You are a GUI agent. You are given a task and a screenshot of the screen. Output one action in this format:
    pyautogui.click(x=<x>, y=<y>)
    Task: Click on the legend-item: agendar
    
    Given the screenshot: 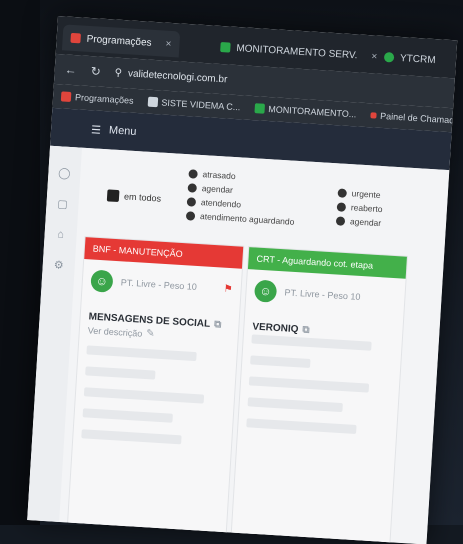 What is the action you would take?
    pyautogui.click(x=358, y=221)
    